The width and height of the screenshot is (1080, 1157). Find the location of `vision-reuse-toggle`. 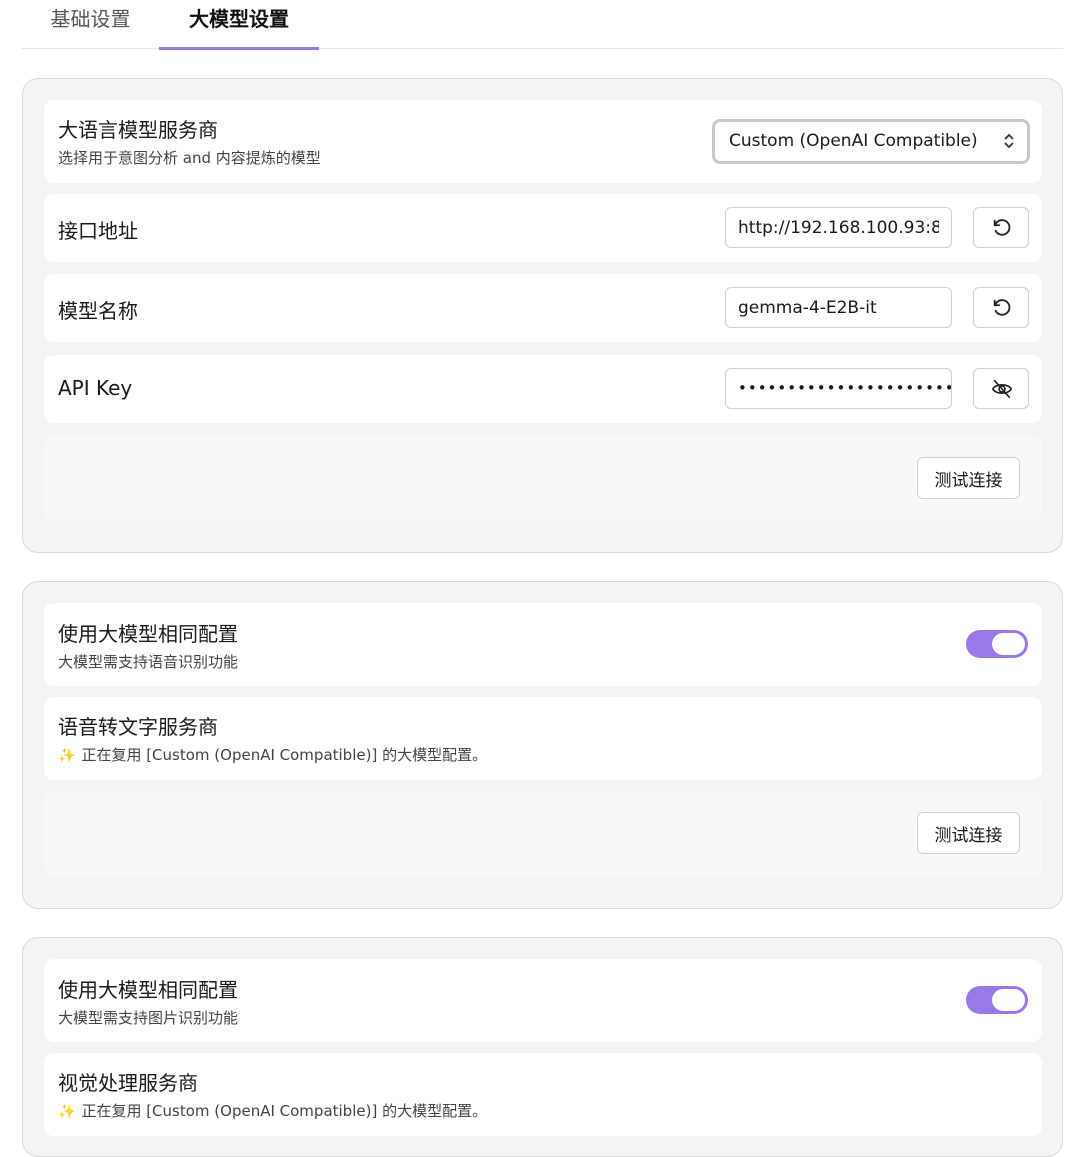

vision-reuse-toggle is located at coordinates (997, 1000).